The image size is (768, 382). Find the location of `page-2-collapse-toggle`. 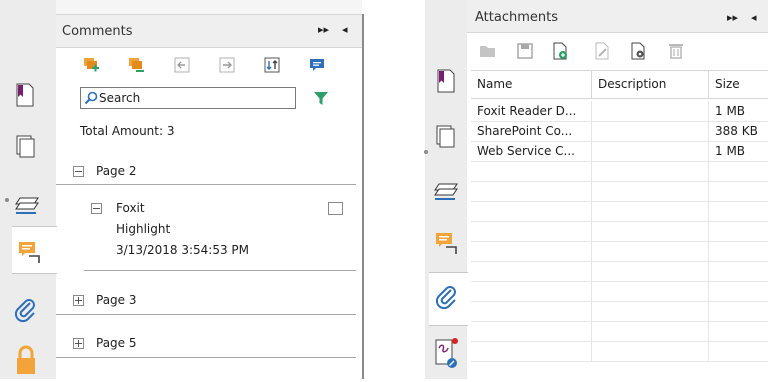

page-2-collapse-toggle is located at coordinates (78, 171).